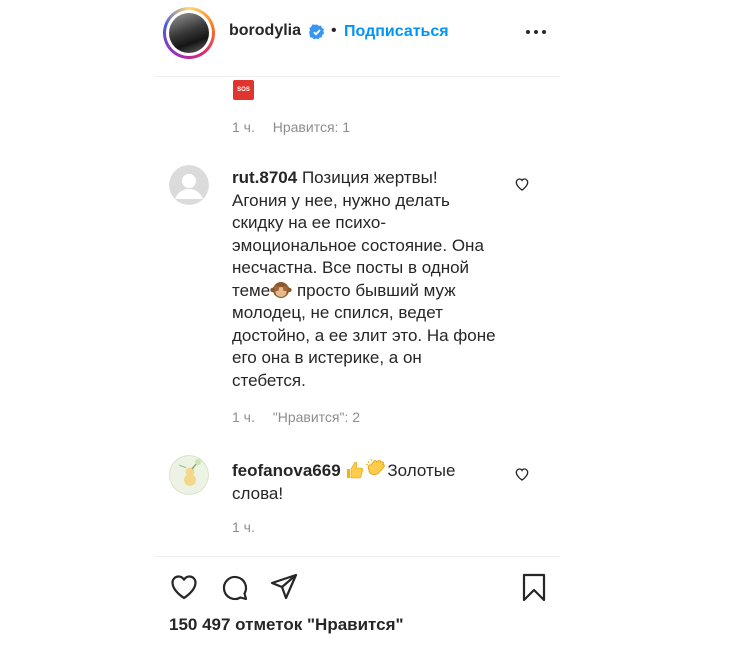  What do you see at coordinates (243, 90) in the screenshot?
I see `sos-emoji-icon: SOS` at bounding box center [243, 90].